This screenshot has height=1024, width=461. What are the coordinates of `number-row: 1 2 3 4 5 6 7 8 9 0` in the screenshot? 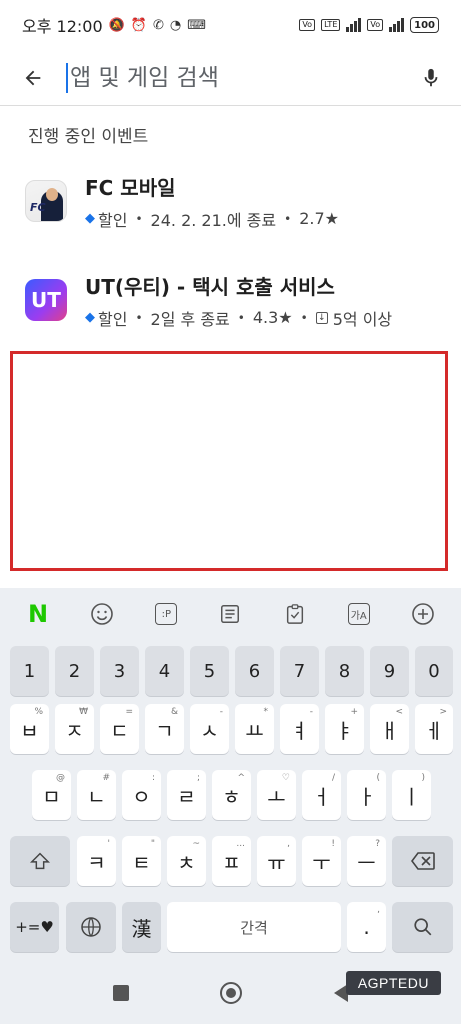 It's located at (230, 672).